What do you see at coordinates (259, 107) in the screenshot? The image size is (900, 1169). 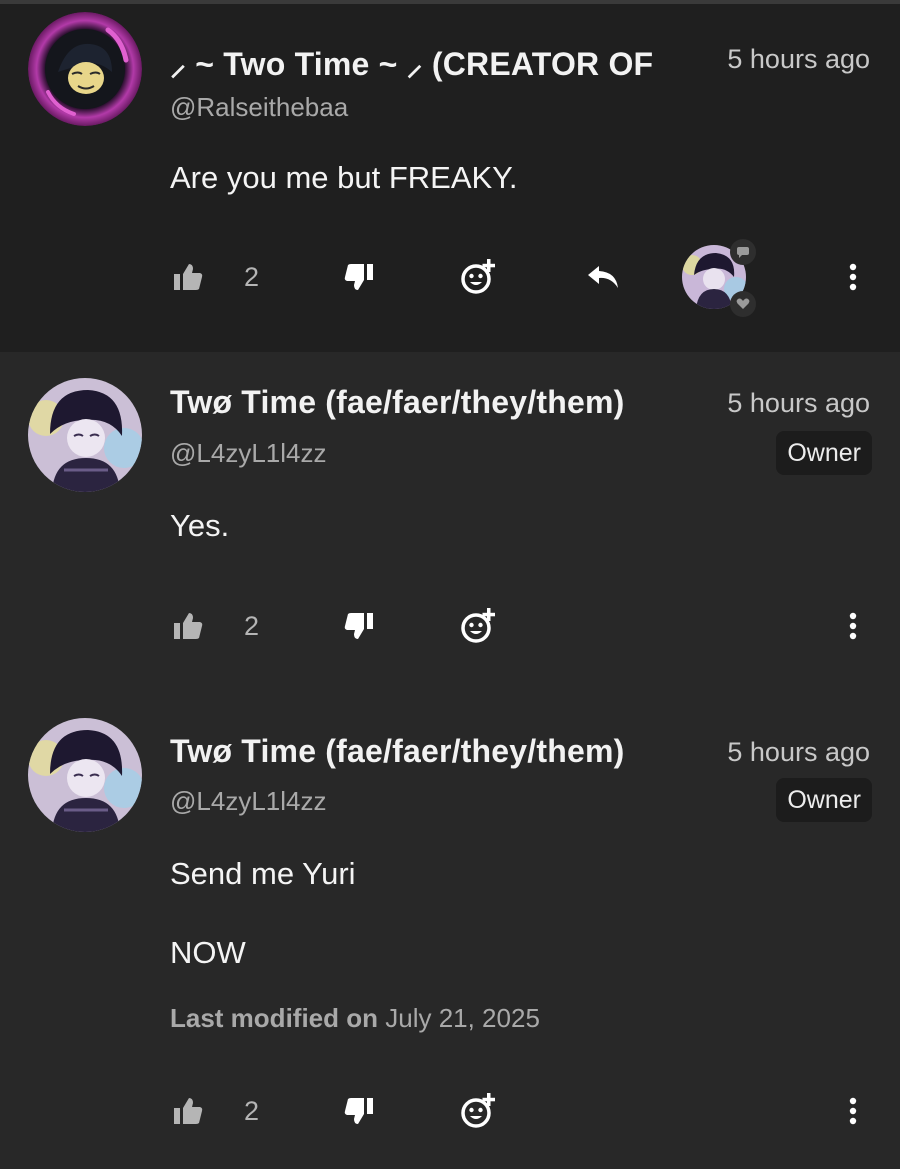 I see `comment-author-handle: @Ralseithebaa` at bounding box center [259, 107].